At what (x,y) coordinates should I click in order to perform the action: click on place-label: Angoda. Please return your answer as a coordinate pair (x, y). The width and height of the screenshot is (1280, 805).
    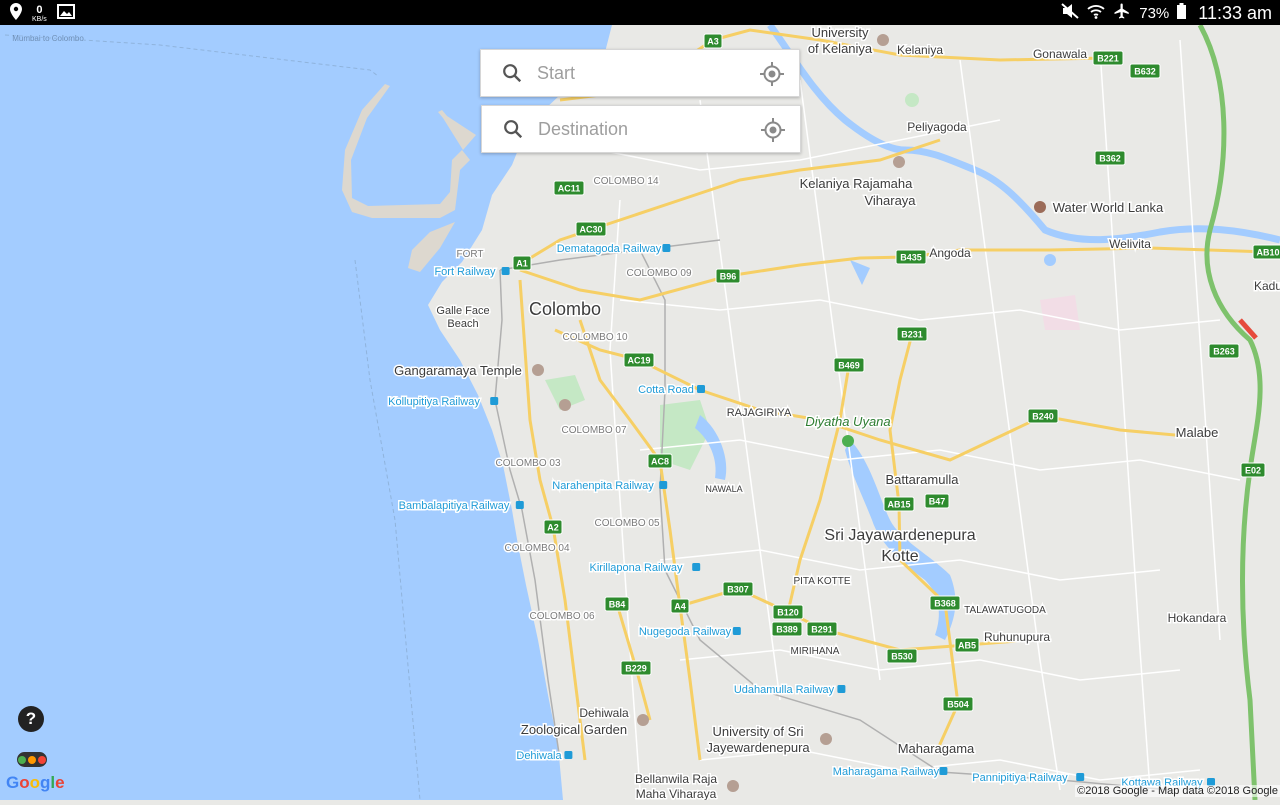
    Looking at the image, I should click on (950, 253).